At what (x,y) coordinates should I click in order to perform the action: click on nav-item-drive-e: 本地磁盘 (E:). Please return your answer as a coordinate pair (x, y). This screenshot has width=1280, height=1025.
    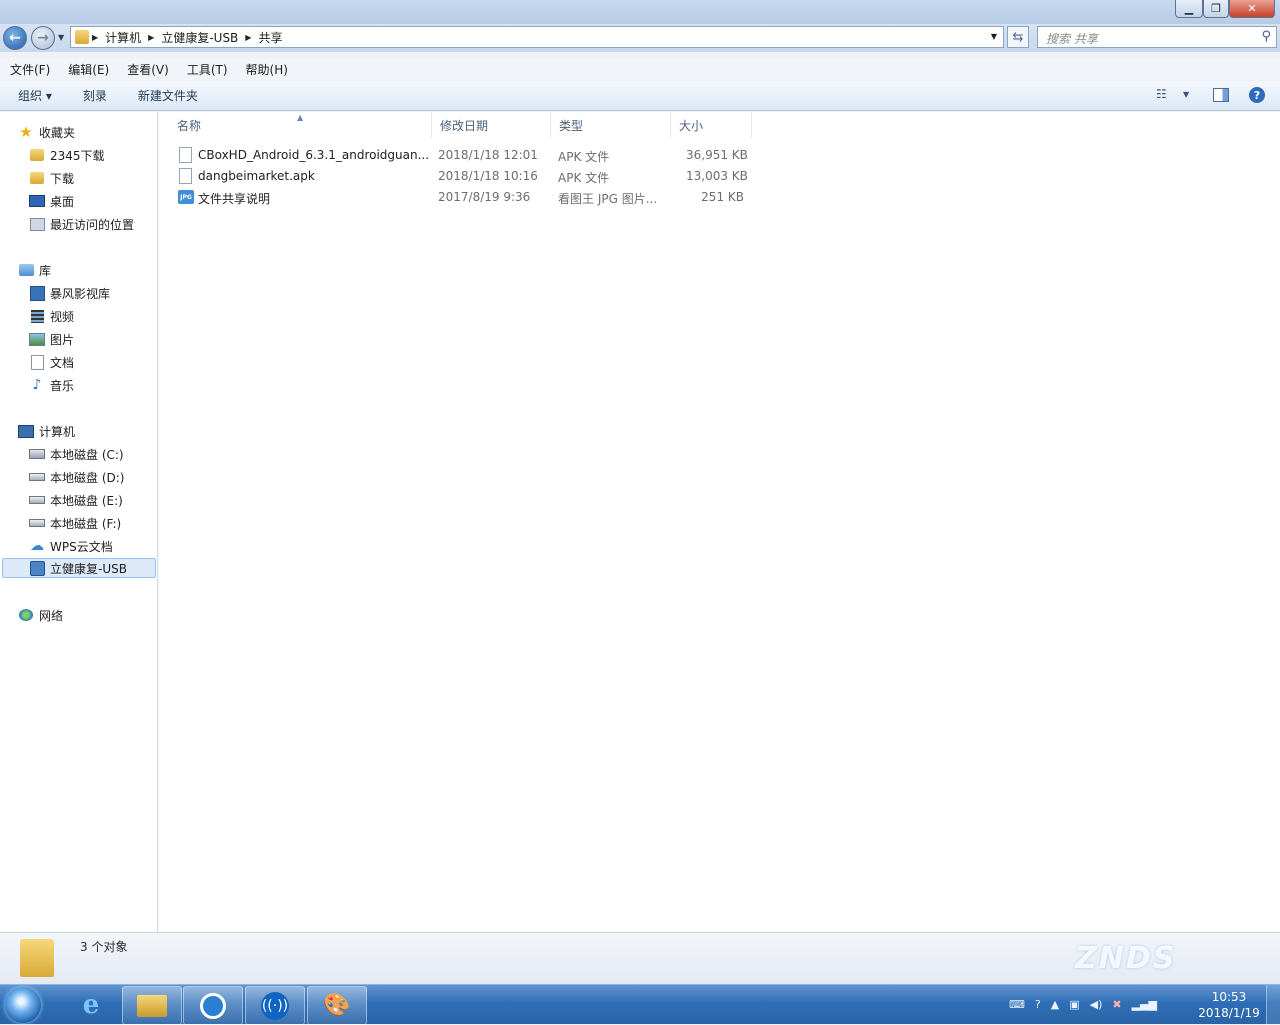
    Looking at the image, I should click on (76, 500).